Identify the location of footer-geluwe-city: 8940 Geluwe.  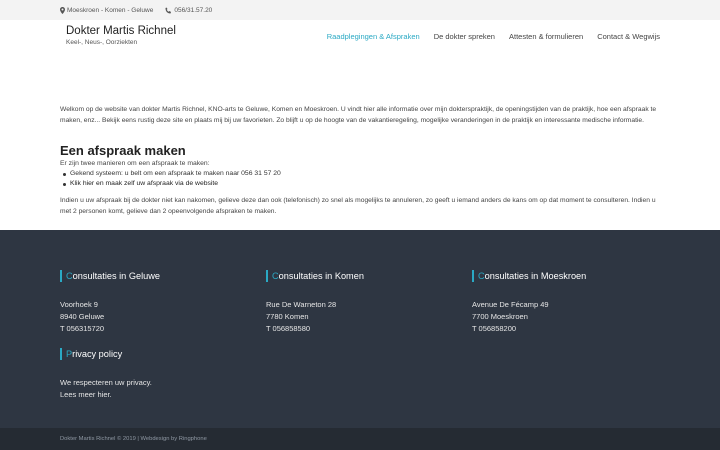
(82, 316).